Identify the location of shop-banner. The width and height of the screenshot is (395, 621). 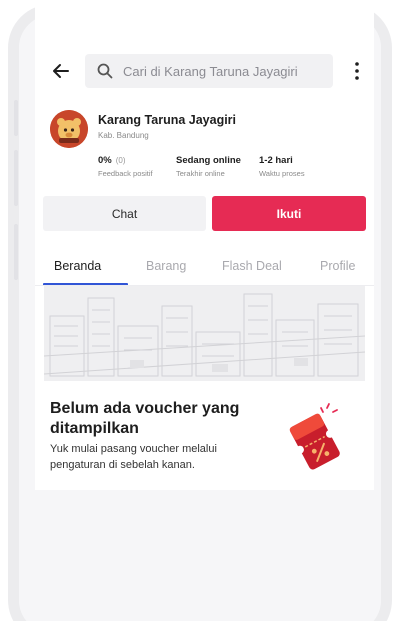
(204, 333).